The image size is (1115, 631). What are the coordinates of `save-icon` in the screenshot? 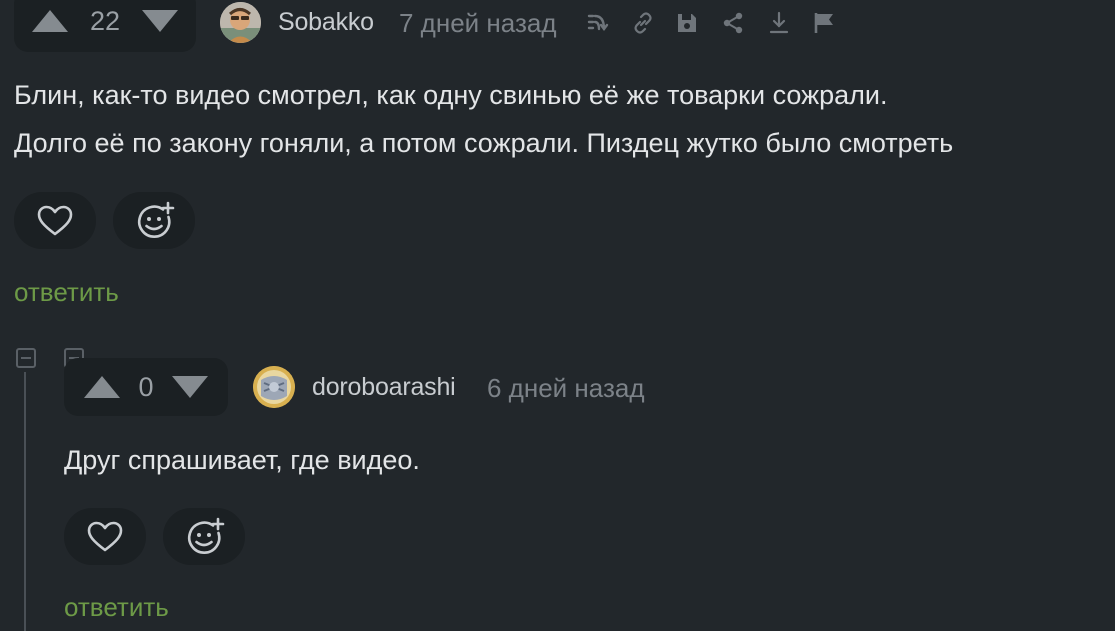 It's located at (687, 23).